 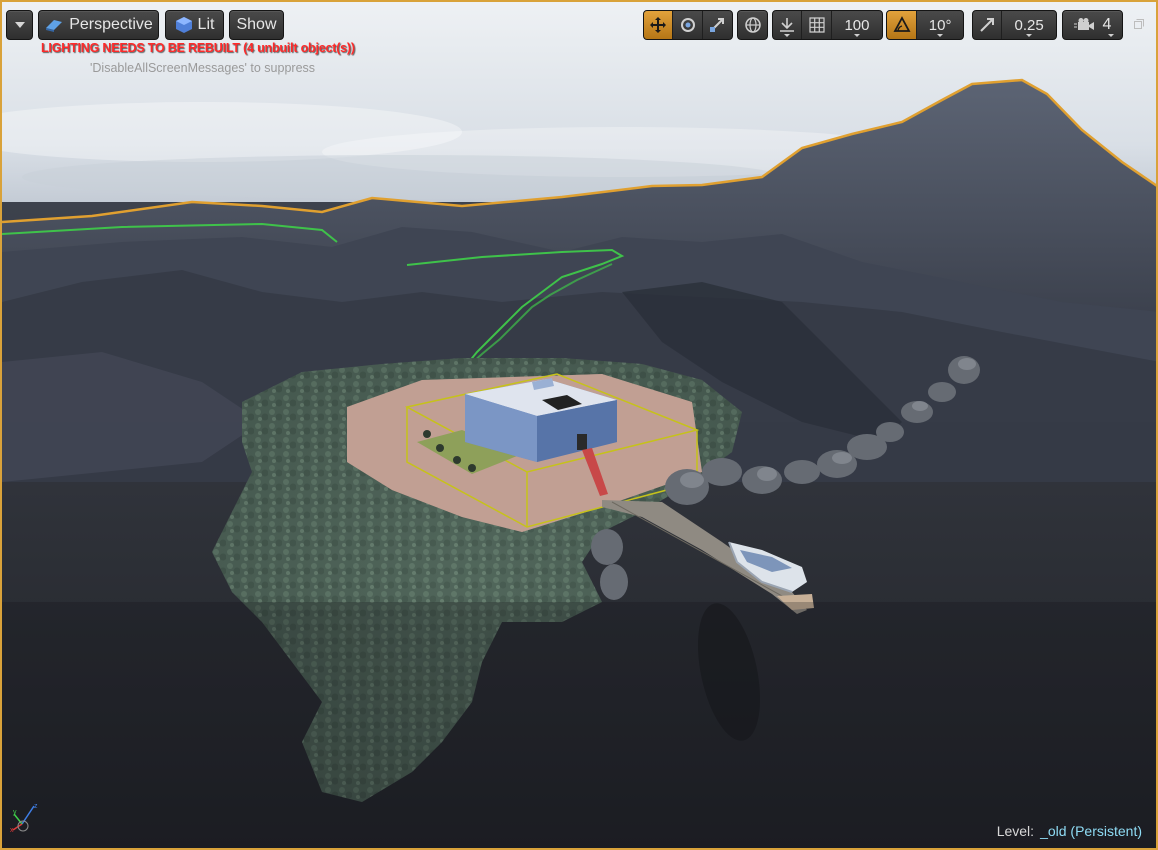 I want to click on grid-snap-toggle, so click(x=817, y=25).